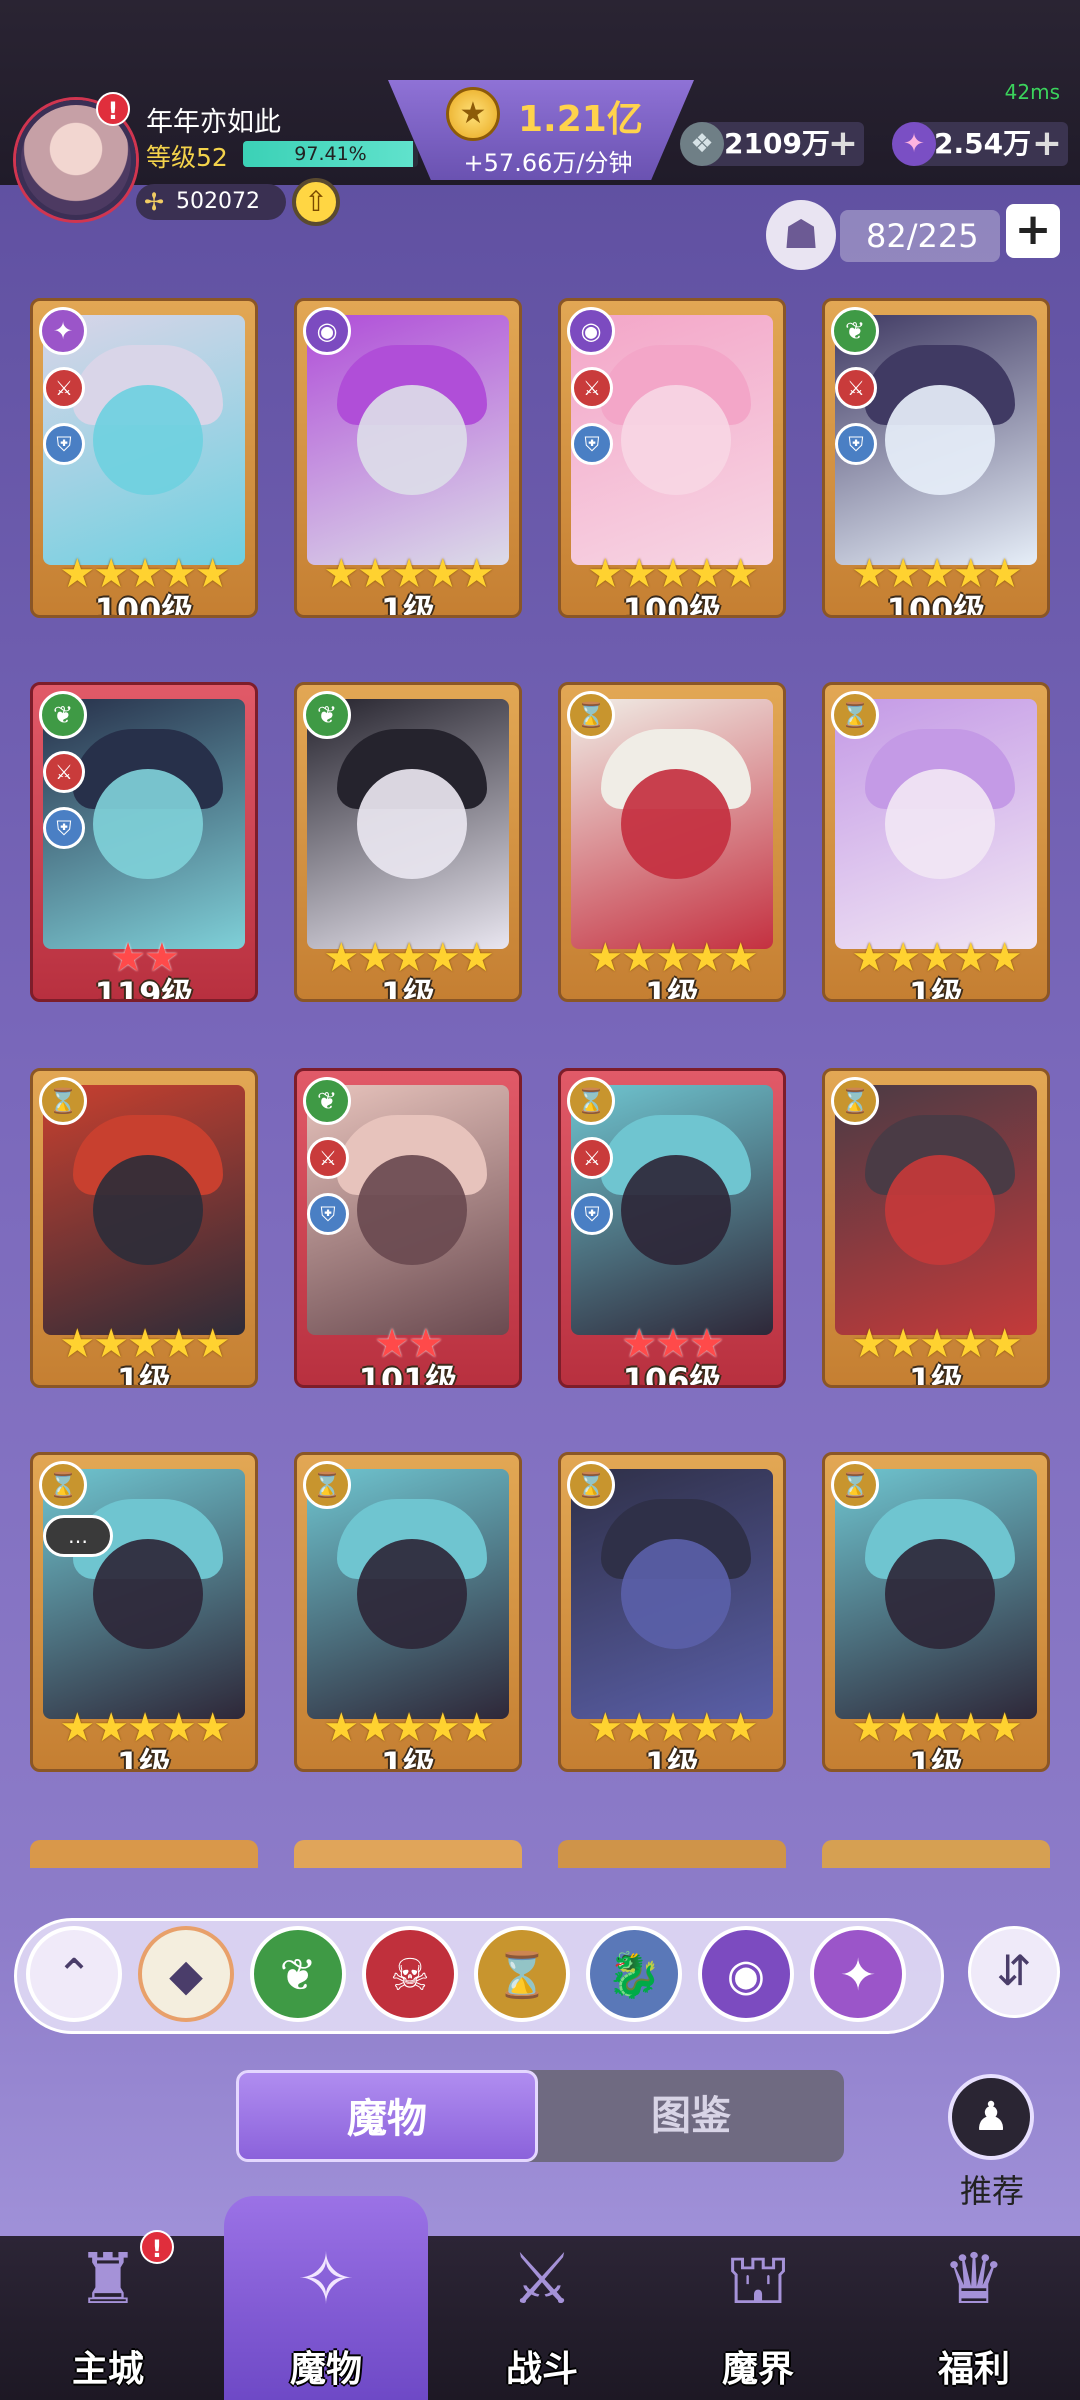  I want to click on gem-add-icon: +, so click(1047, 144).